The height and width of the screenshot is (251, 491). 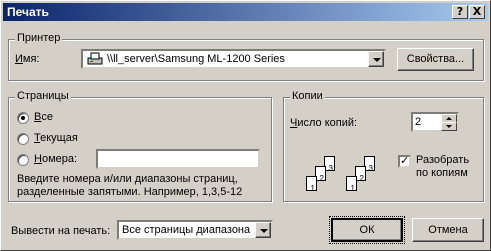 I want to click on collate-label: Разобрать по копиям, so click(x=443, y=166).